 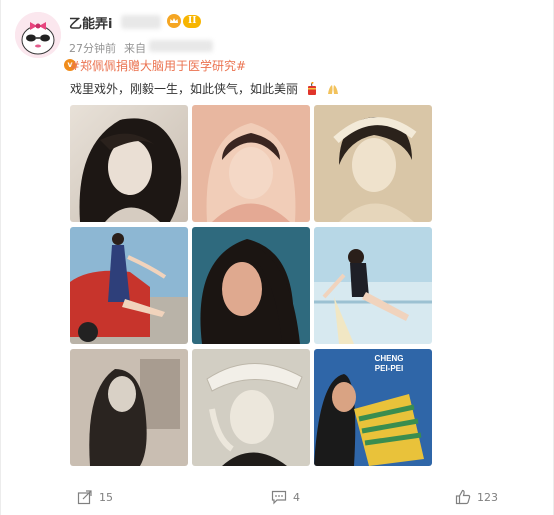 What do you see at coordinates (333, 90) in the screenshot?
I see `hands-icon` at bounding box center [333, 90].